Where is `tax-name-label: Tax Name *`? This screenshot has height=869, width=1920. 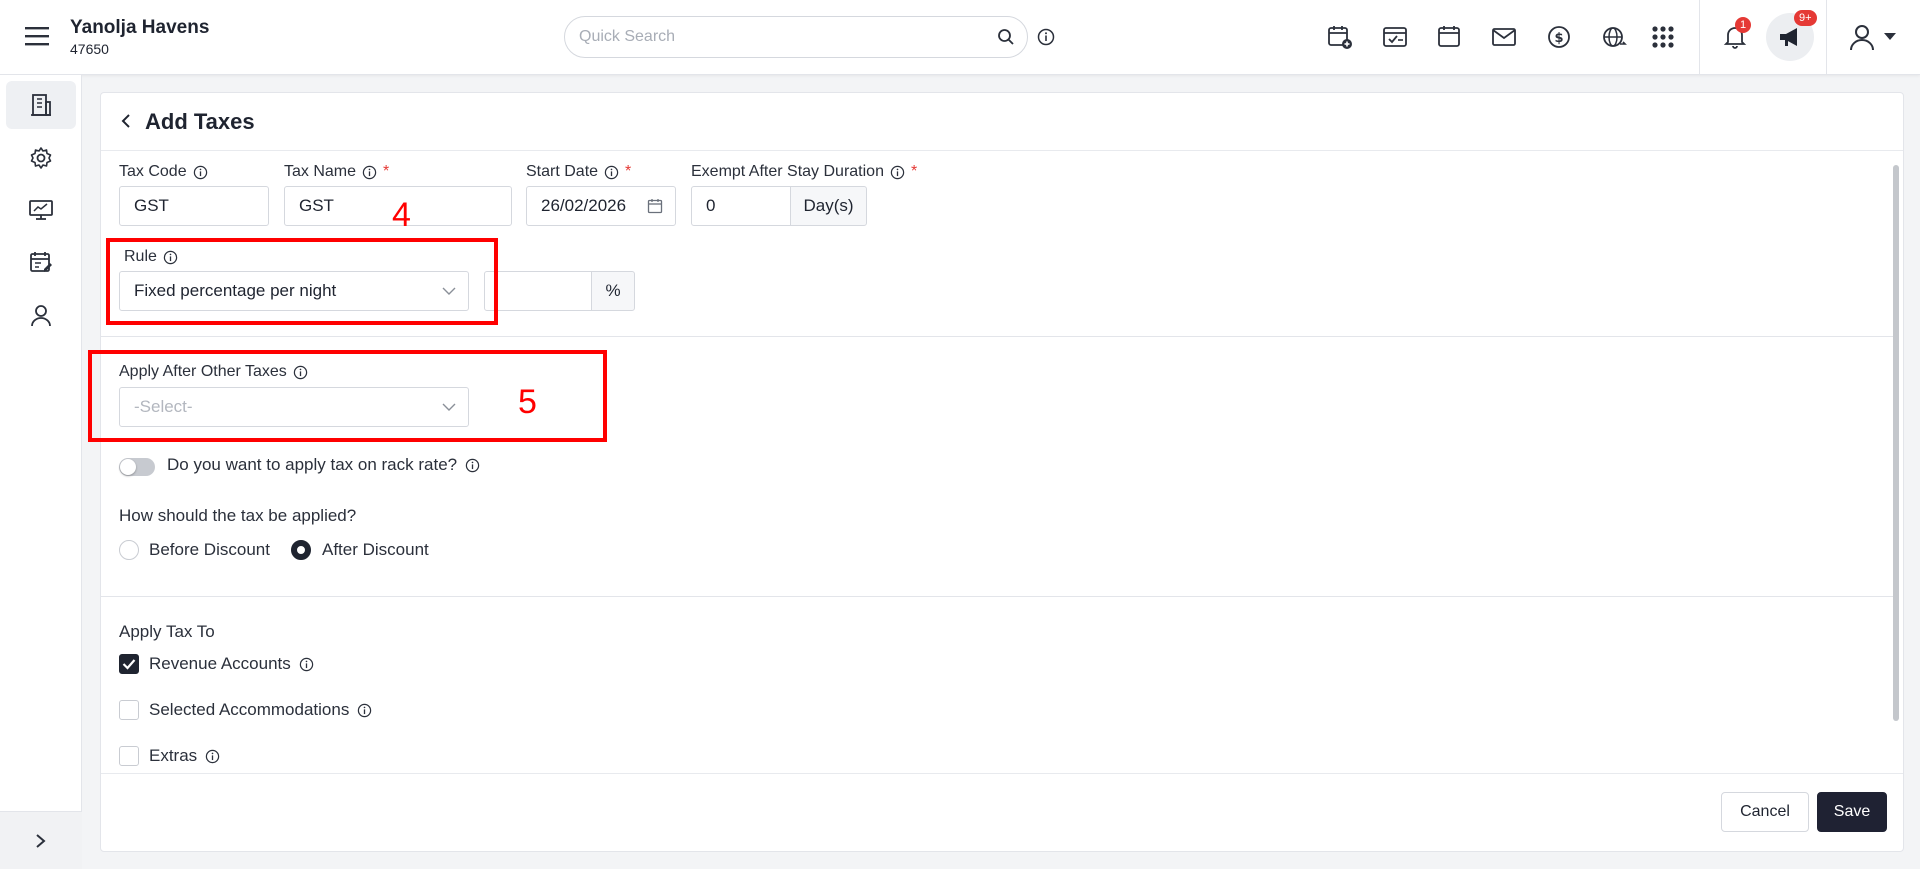
tax-name-label: Tax Name * is located at coordinates (337, 171).